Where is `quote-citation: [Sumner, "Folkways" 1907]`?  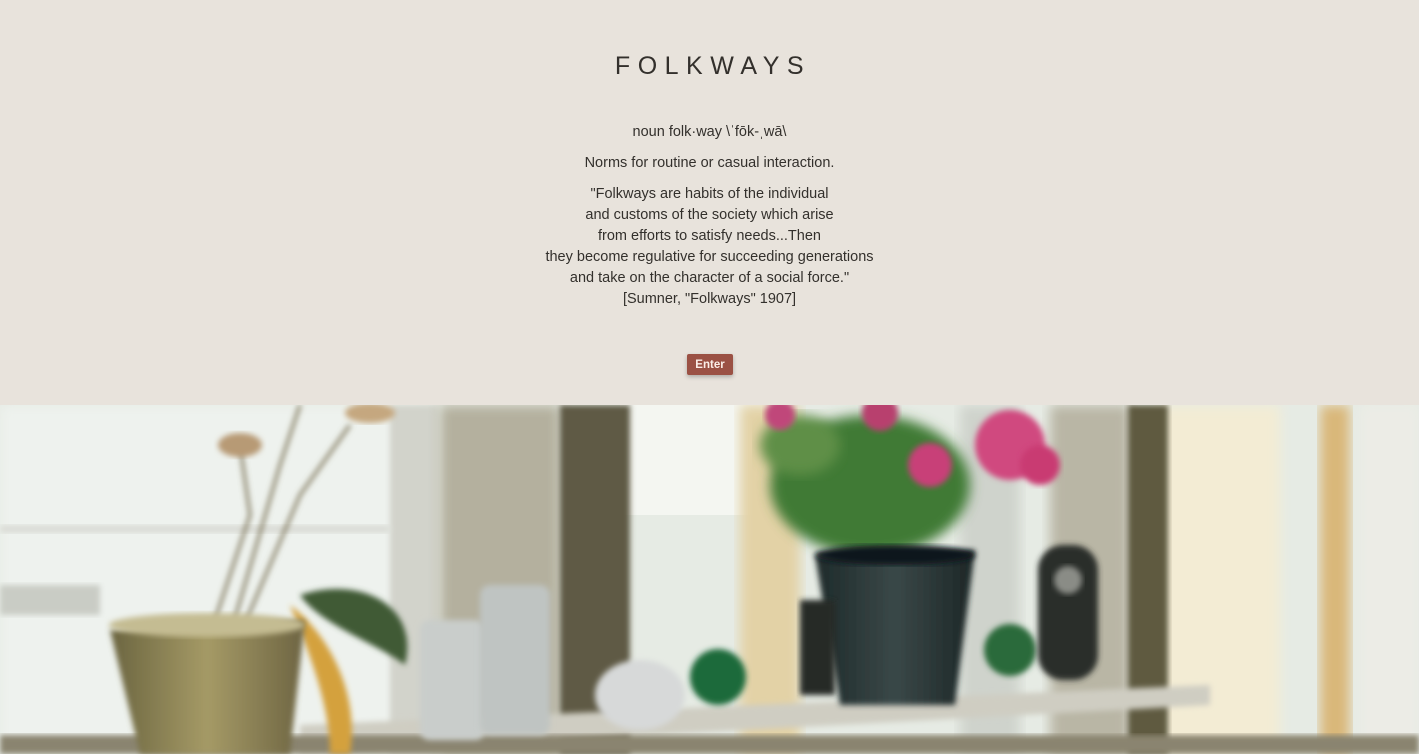
quote-citation: [Sumner, "Folkways" 1907] is located at coordinates (709, 299).